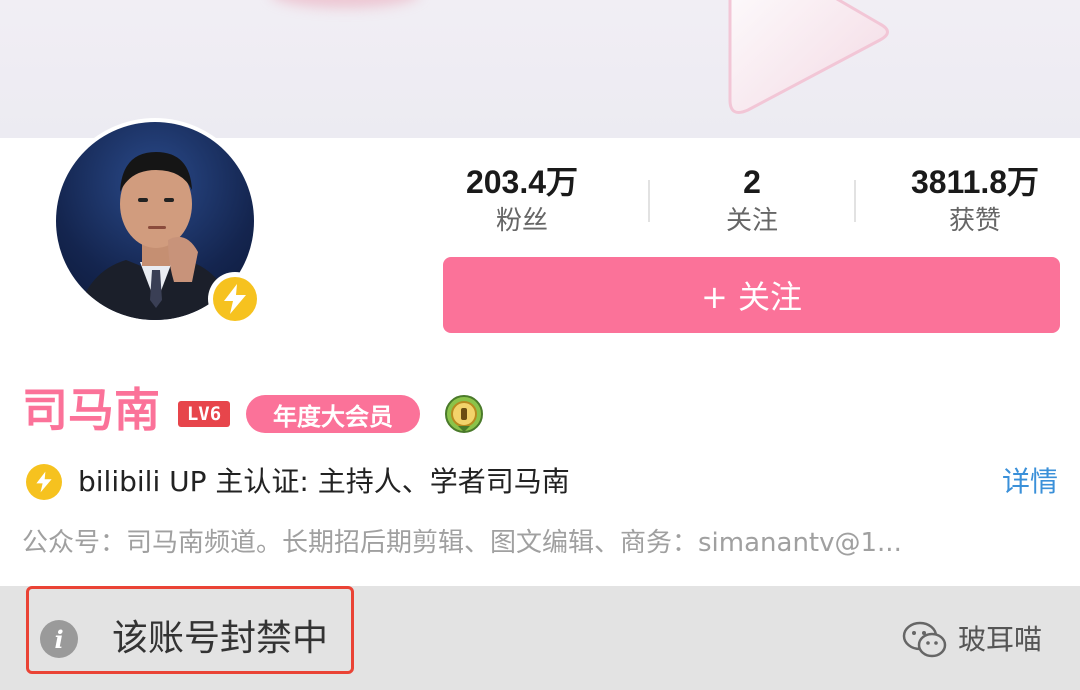 This screenshot has width=1080, height=690. I want to click on wechat-icon, so click(924, 639).